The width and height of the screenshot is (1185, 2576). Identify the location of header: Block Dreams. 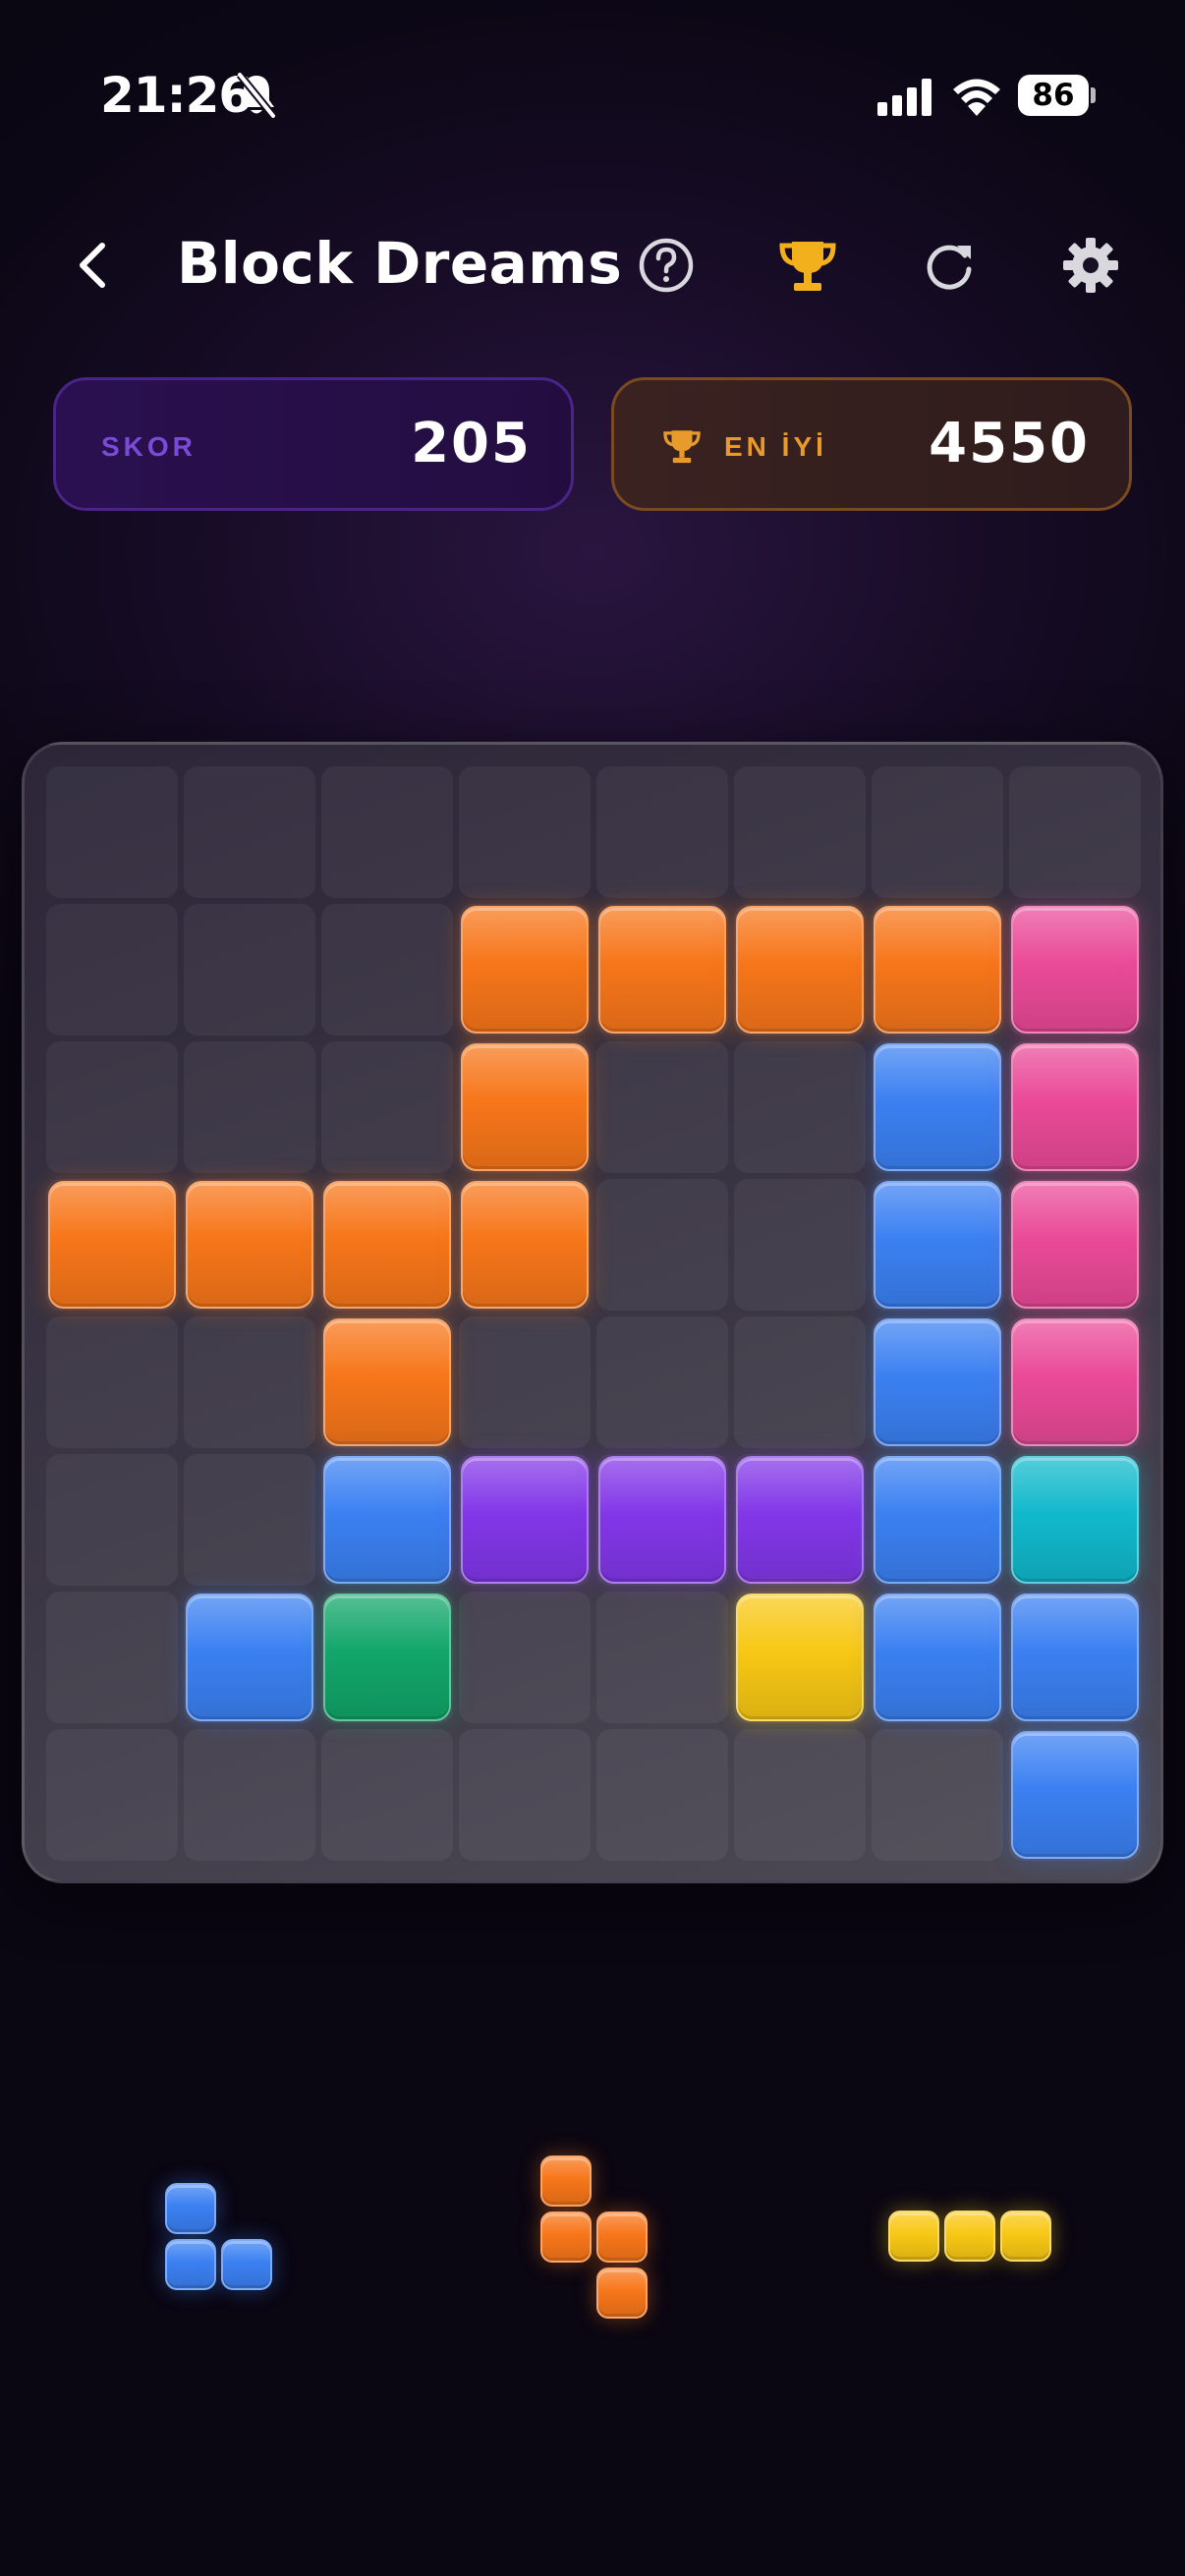
(592, 265).